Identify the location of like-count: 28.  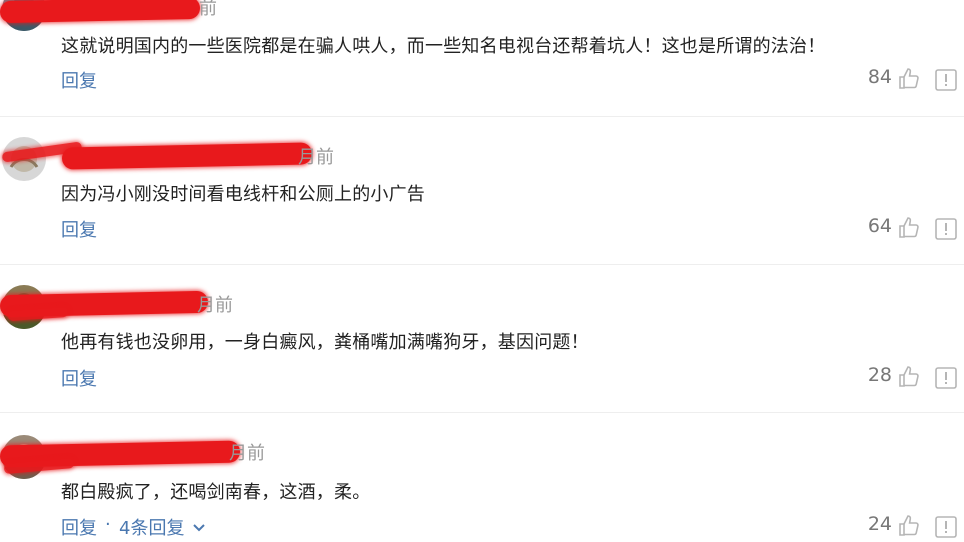
(879, 375).